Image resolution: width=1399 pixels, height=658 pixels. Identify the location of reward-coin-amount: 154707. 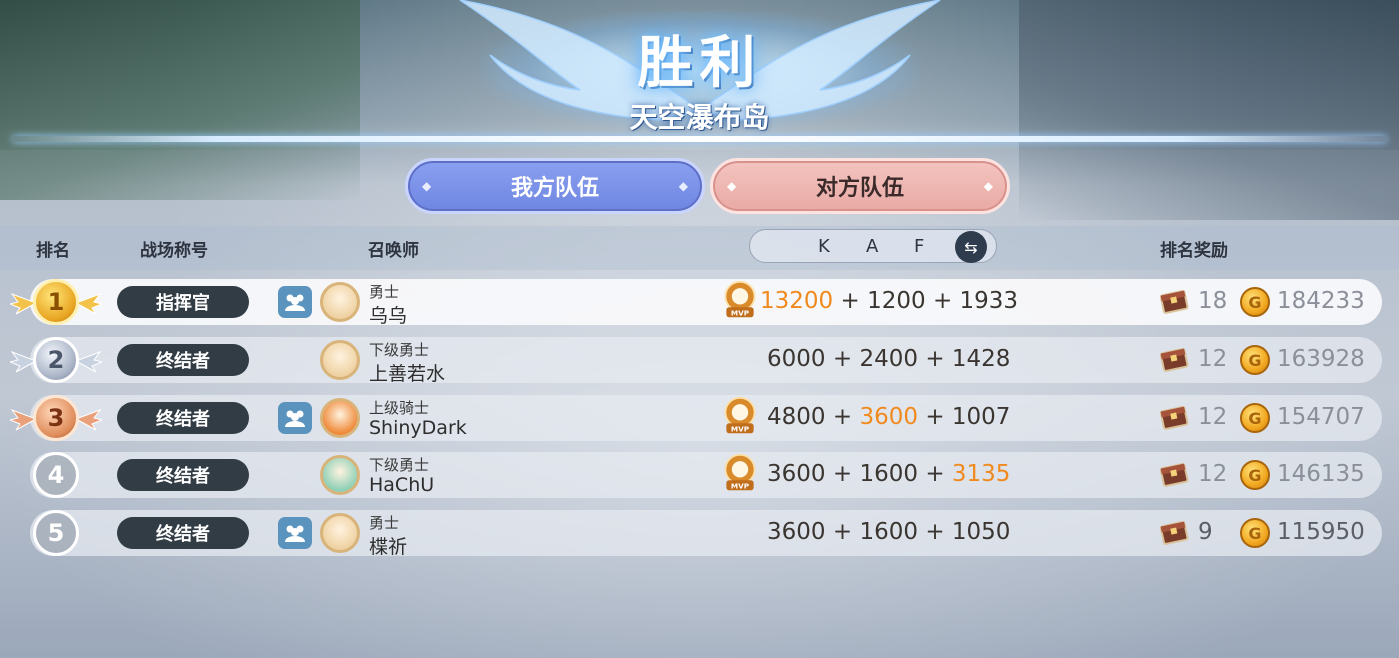
(1321, 417).